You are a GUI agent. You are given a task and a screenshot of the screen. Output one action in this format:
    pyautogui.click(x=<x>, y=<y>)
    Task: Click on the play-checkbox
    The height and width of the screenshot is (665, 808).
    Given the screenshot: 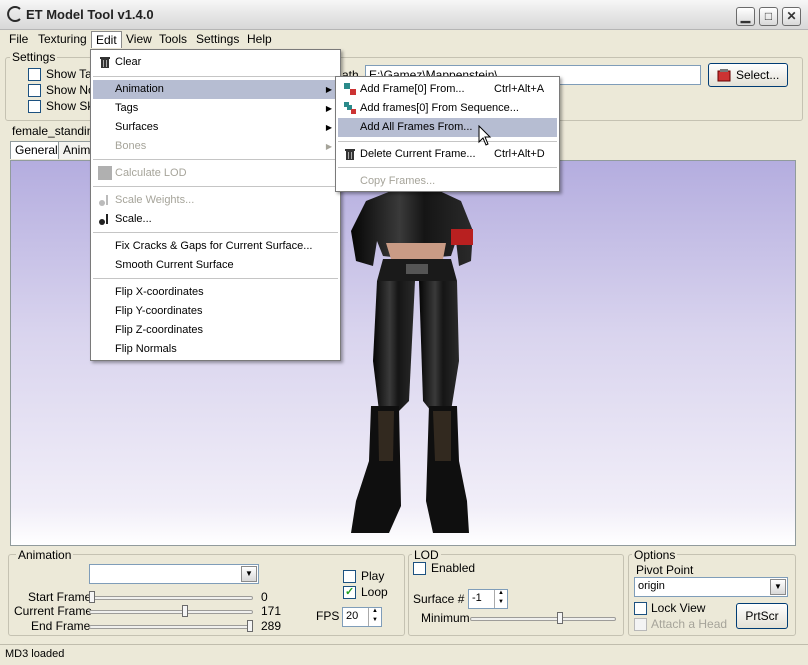 What is the action you would take?
    pyautogui.click(x=349, y=576)
    